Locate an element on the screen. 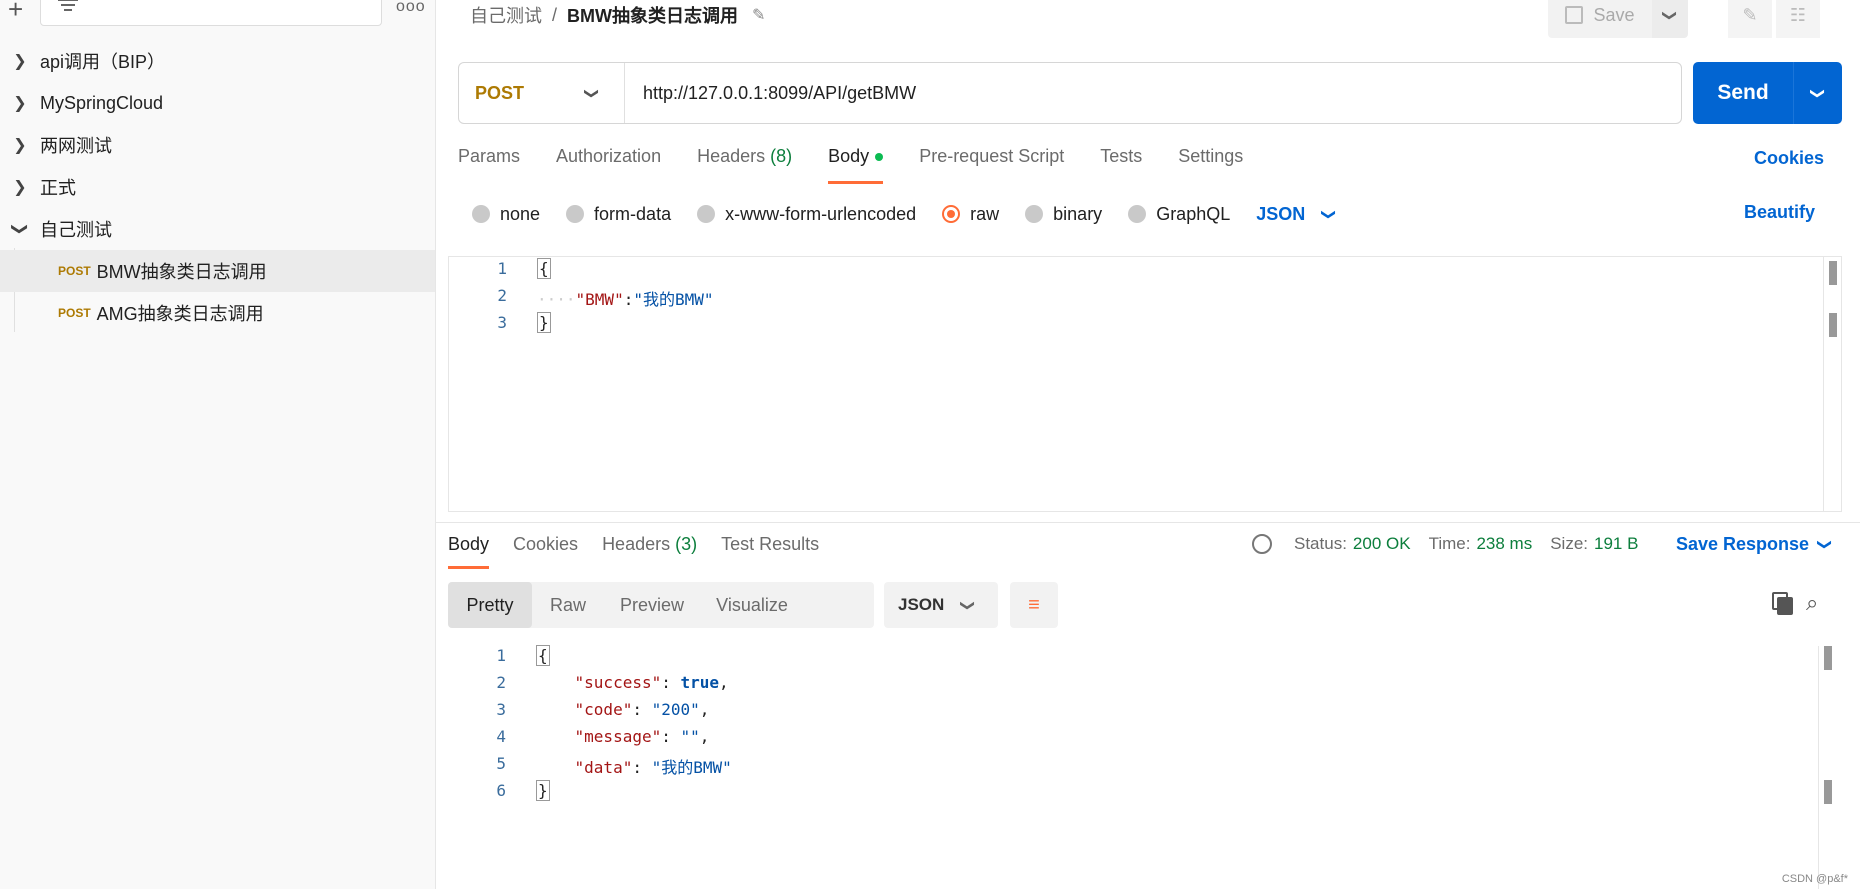  response-format-select: JSON ❯ is located at coordinates (941, 605).